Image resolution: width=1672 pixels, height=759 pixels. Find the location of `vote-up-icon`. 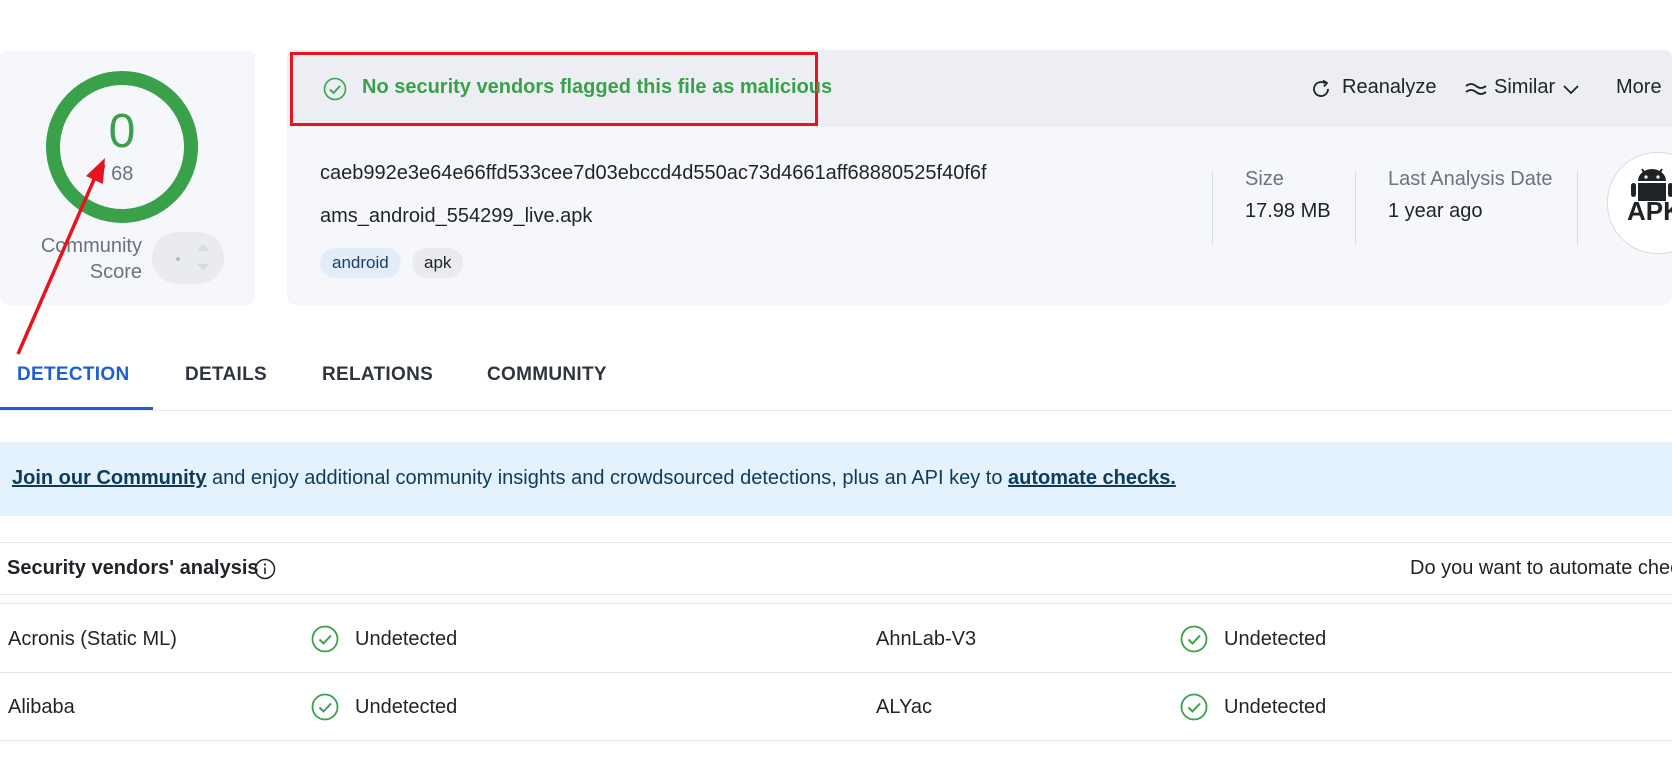

vote-up-icon is located at coordinates (203, 247).